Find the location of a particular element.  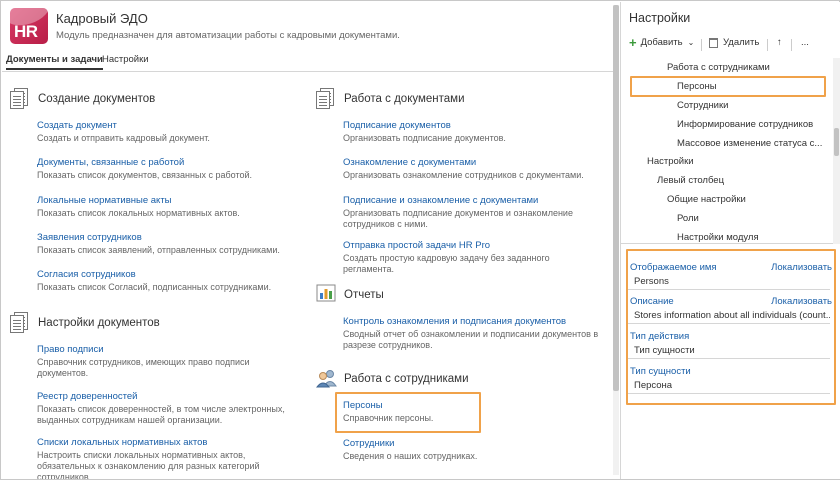

settings-title: Настройки is located at coordinates (660, 18).